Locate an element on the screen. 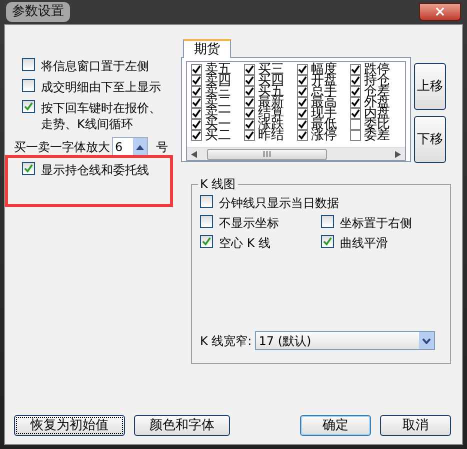 The image size is (467, 449). grip-icon is located at coordinates (267, 154).